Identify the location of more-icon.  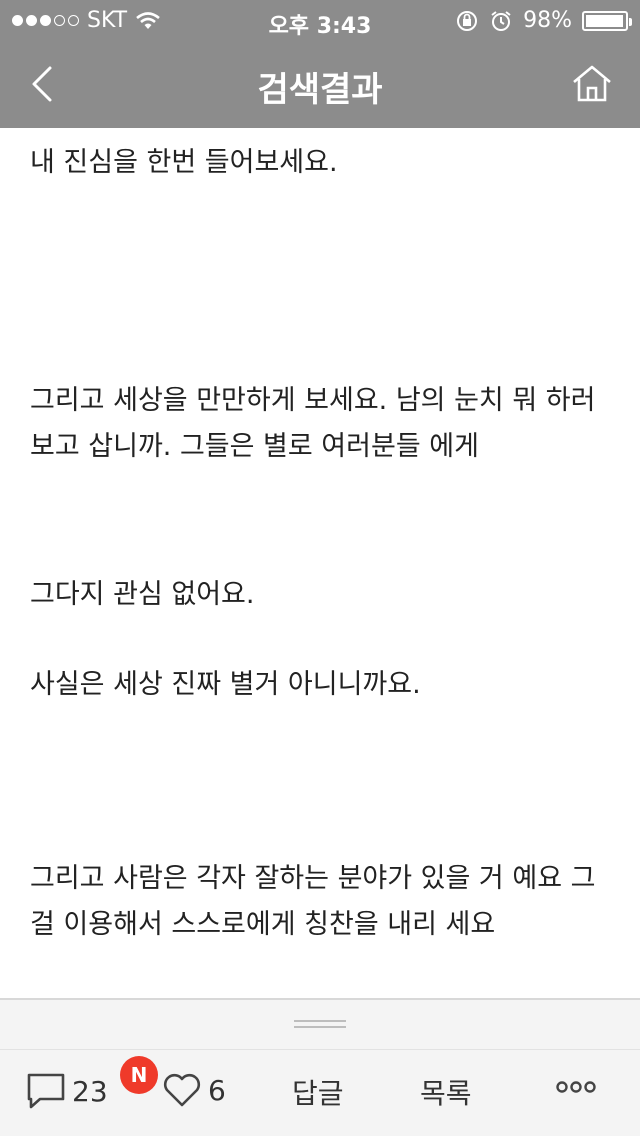
(576, 1087).